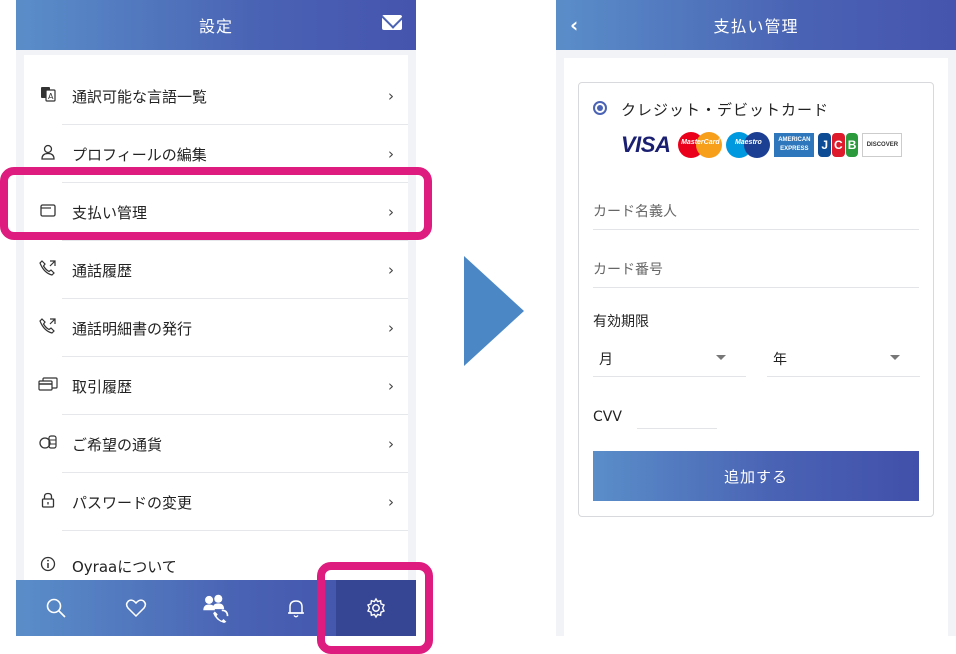 The image size is (956, 654). I want to click on expiry-month-value: 月, so click(606, 360).